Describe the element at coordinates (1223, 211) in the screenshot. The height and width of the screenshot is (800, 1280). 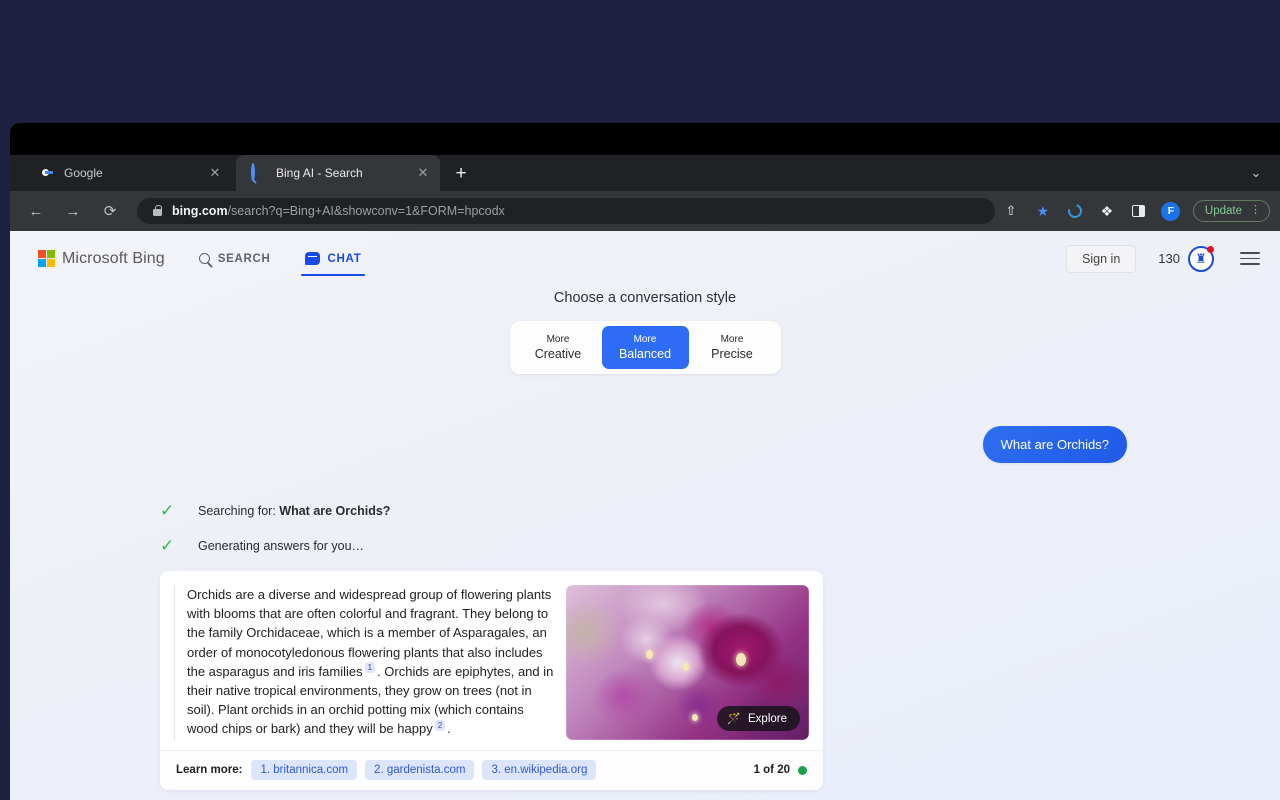
I see `update-label: Update` at that location.